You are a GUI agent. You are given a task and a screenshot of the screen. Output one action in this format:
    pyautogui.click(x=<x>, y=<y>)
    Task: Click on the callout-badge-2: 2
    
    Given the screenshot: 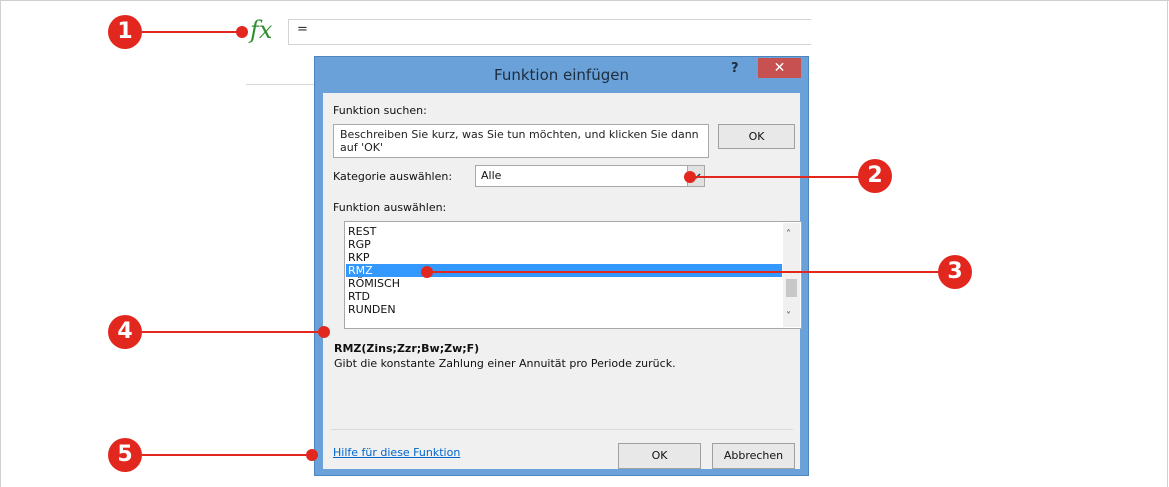 What is the action you would take?
    pyautogui.click(x=875, y=176)
    